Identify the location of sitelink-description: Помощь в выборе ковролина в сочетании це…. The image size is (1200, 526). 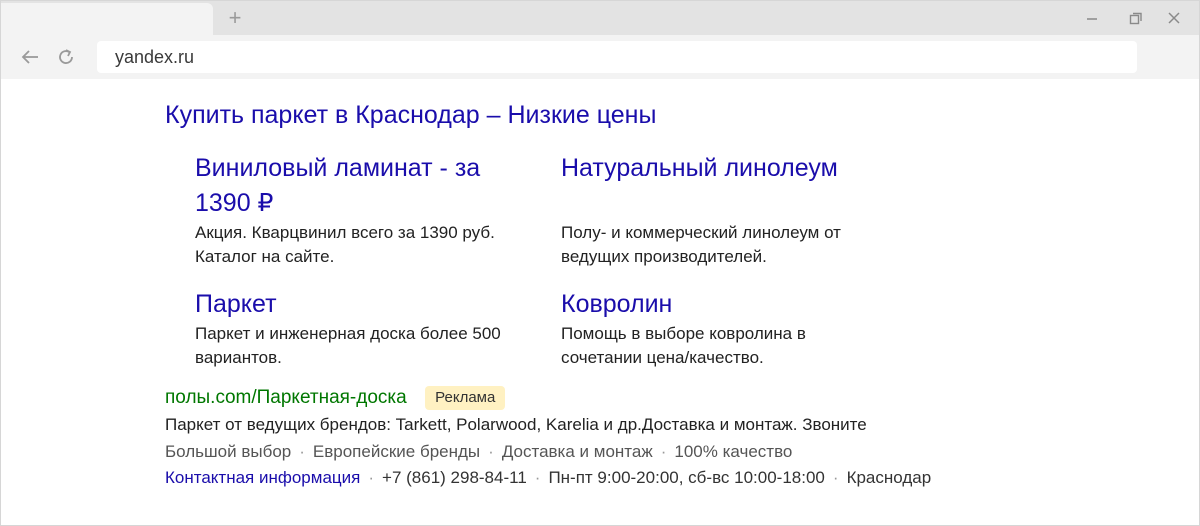
(683, 345).